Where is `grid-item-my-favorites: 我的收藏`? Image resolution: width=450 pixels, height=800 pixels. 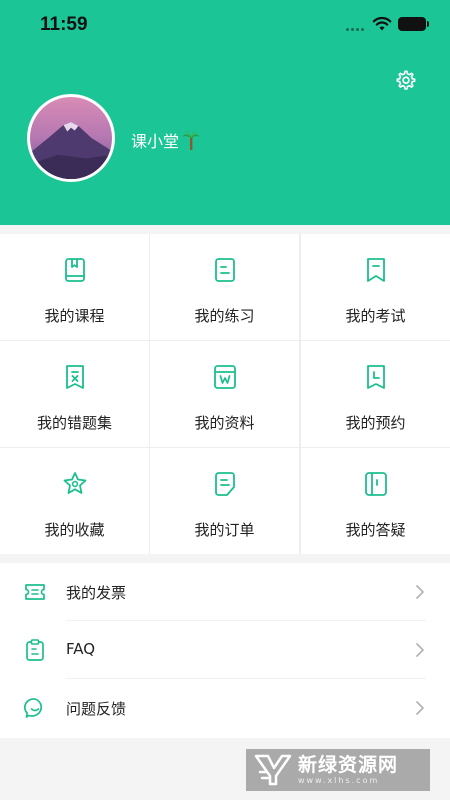
grid-item-my-favorites: 我的收藏 is located at coordinates (74, 501).